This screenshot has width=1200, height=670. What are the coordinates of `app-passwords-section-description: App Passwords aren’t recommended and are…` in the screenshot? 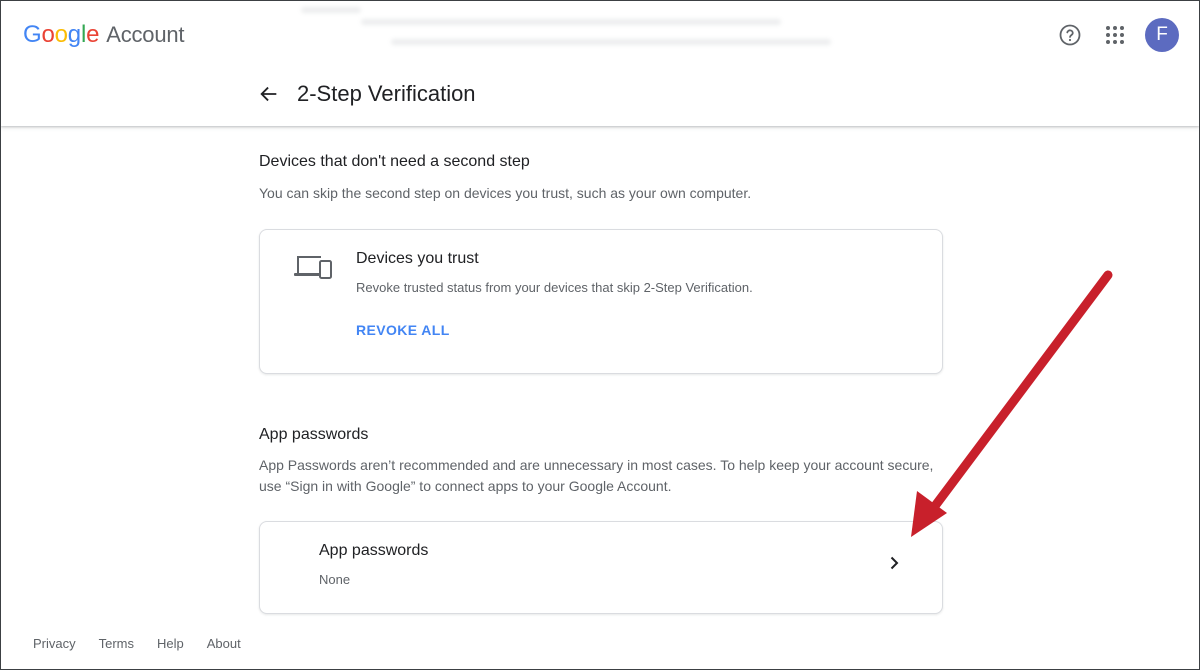 It's located at (596, 475).